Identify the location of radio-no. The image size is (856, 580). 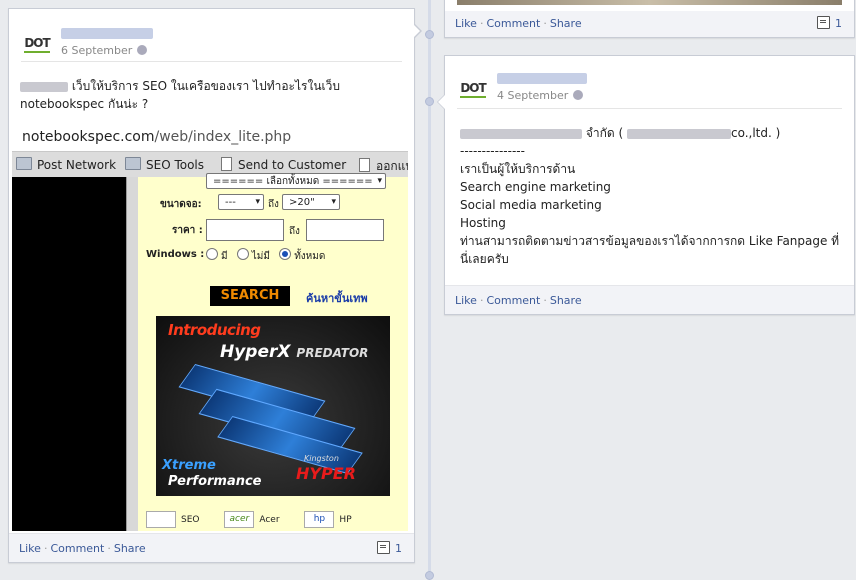
(242, 254).